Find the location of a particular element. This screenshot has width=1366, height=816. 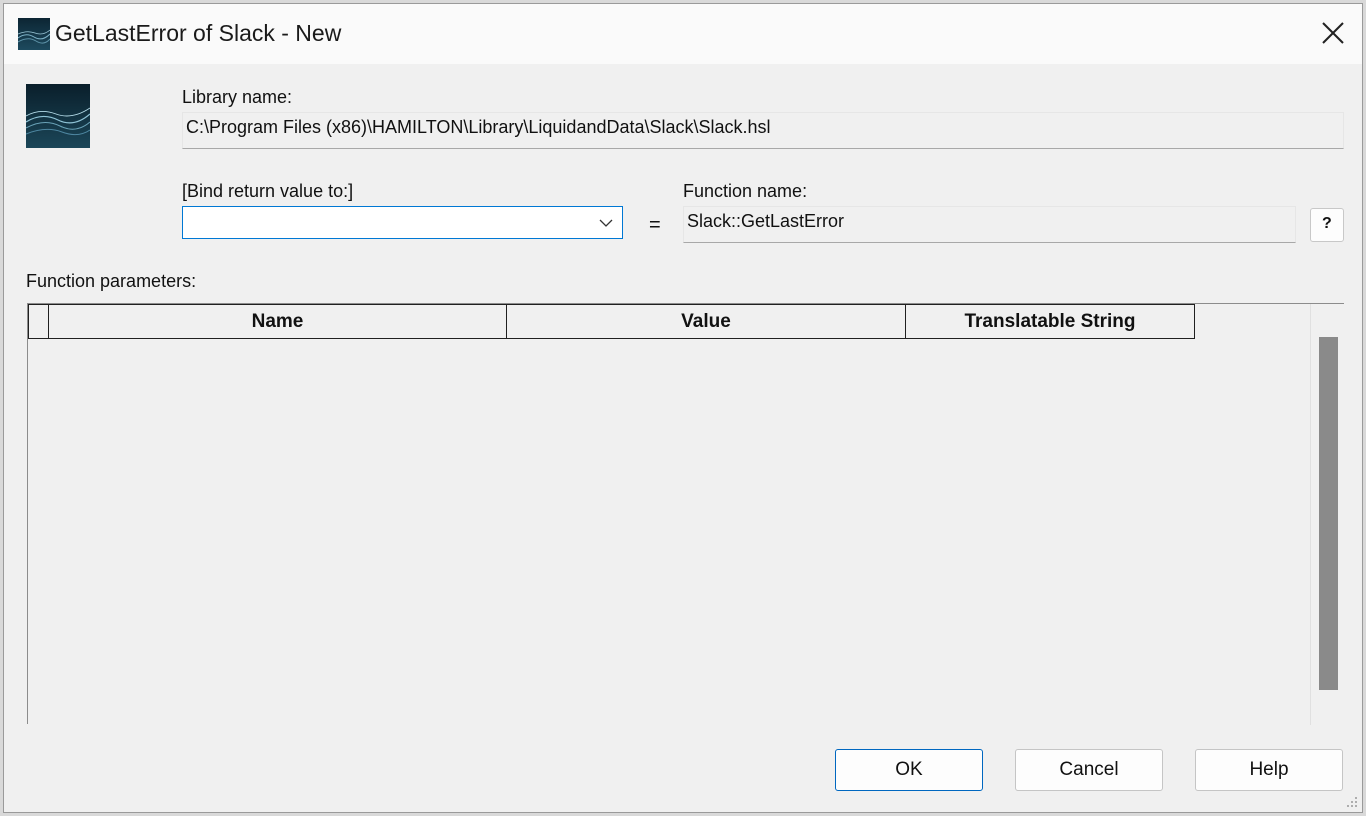

bind-return-combobox is located at coordinates (402, 222).